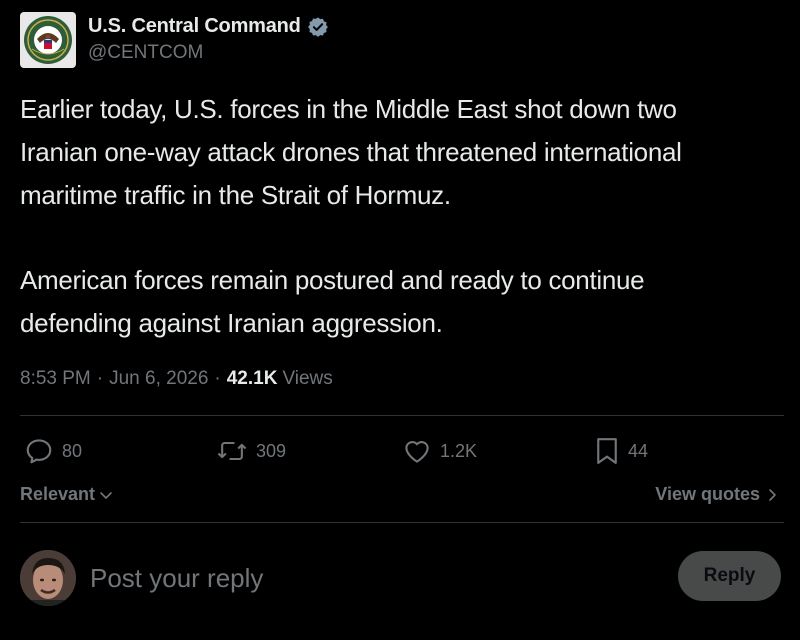 Image resolution: width=800 pixels, height=640 pixels. I want to click on heart-icon, so click(417, 452).